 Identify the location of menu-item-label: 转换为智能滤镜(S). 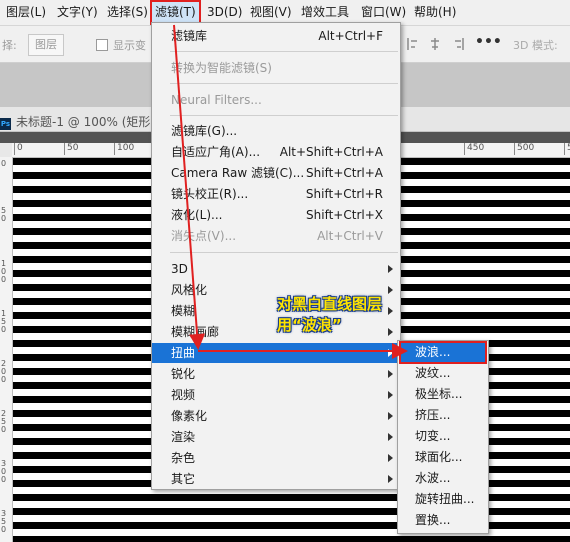
(221, 68).